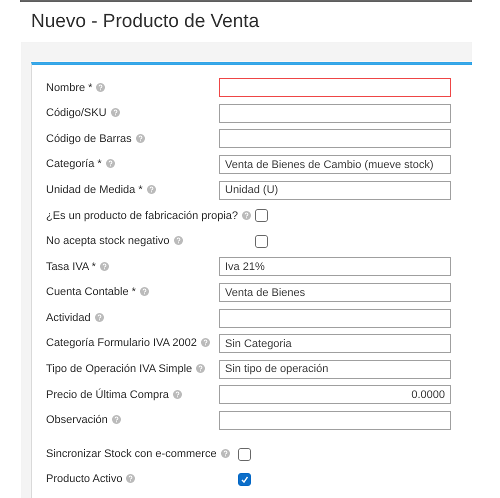  I want to click on page-title: Nuevo - Producto de Venta, so click(145, 22).